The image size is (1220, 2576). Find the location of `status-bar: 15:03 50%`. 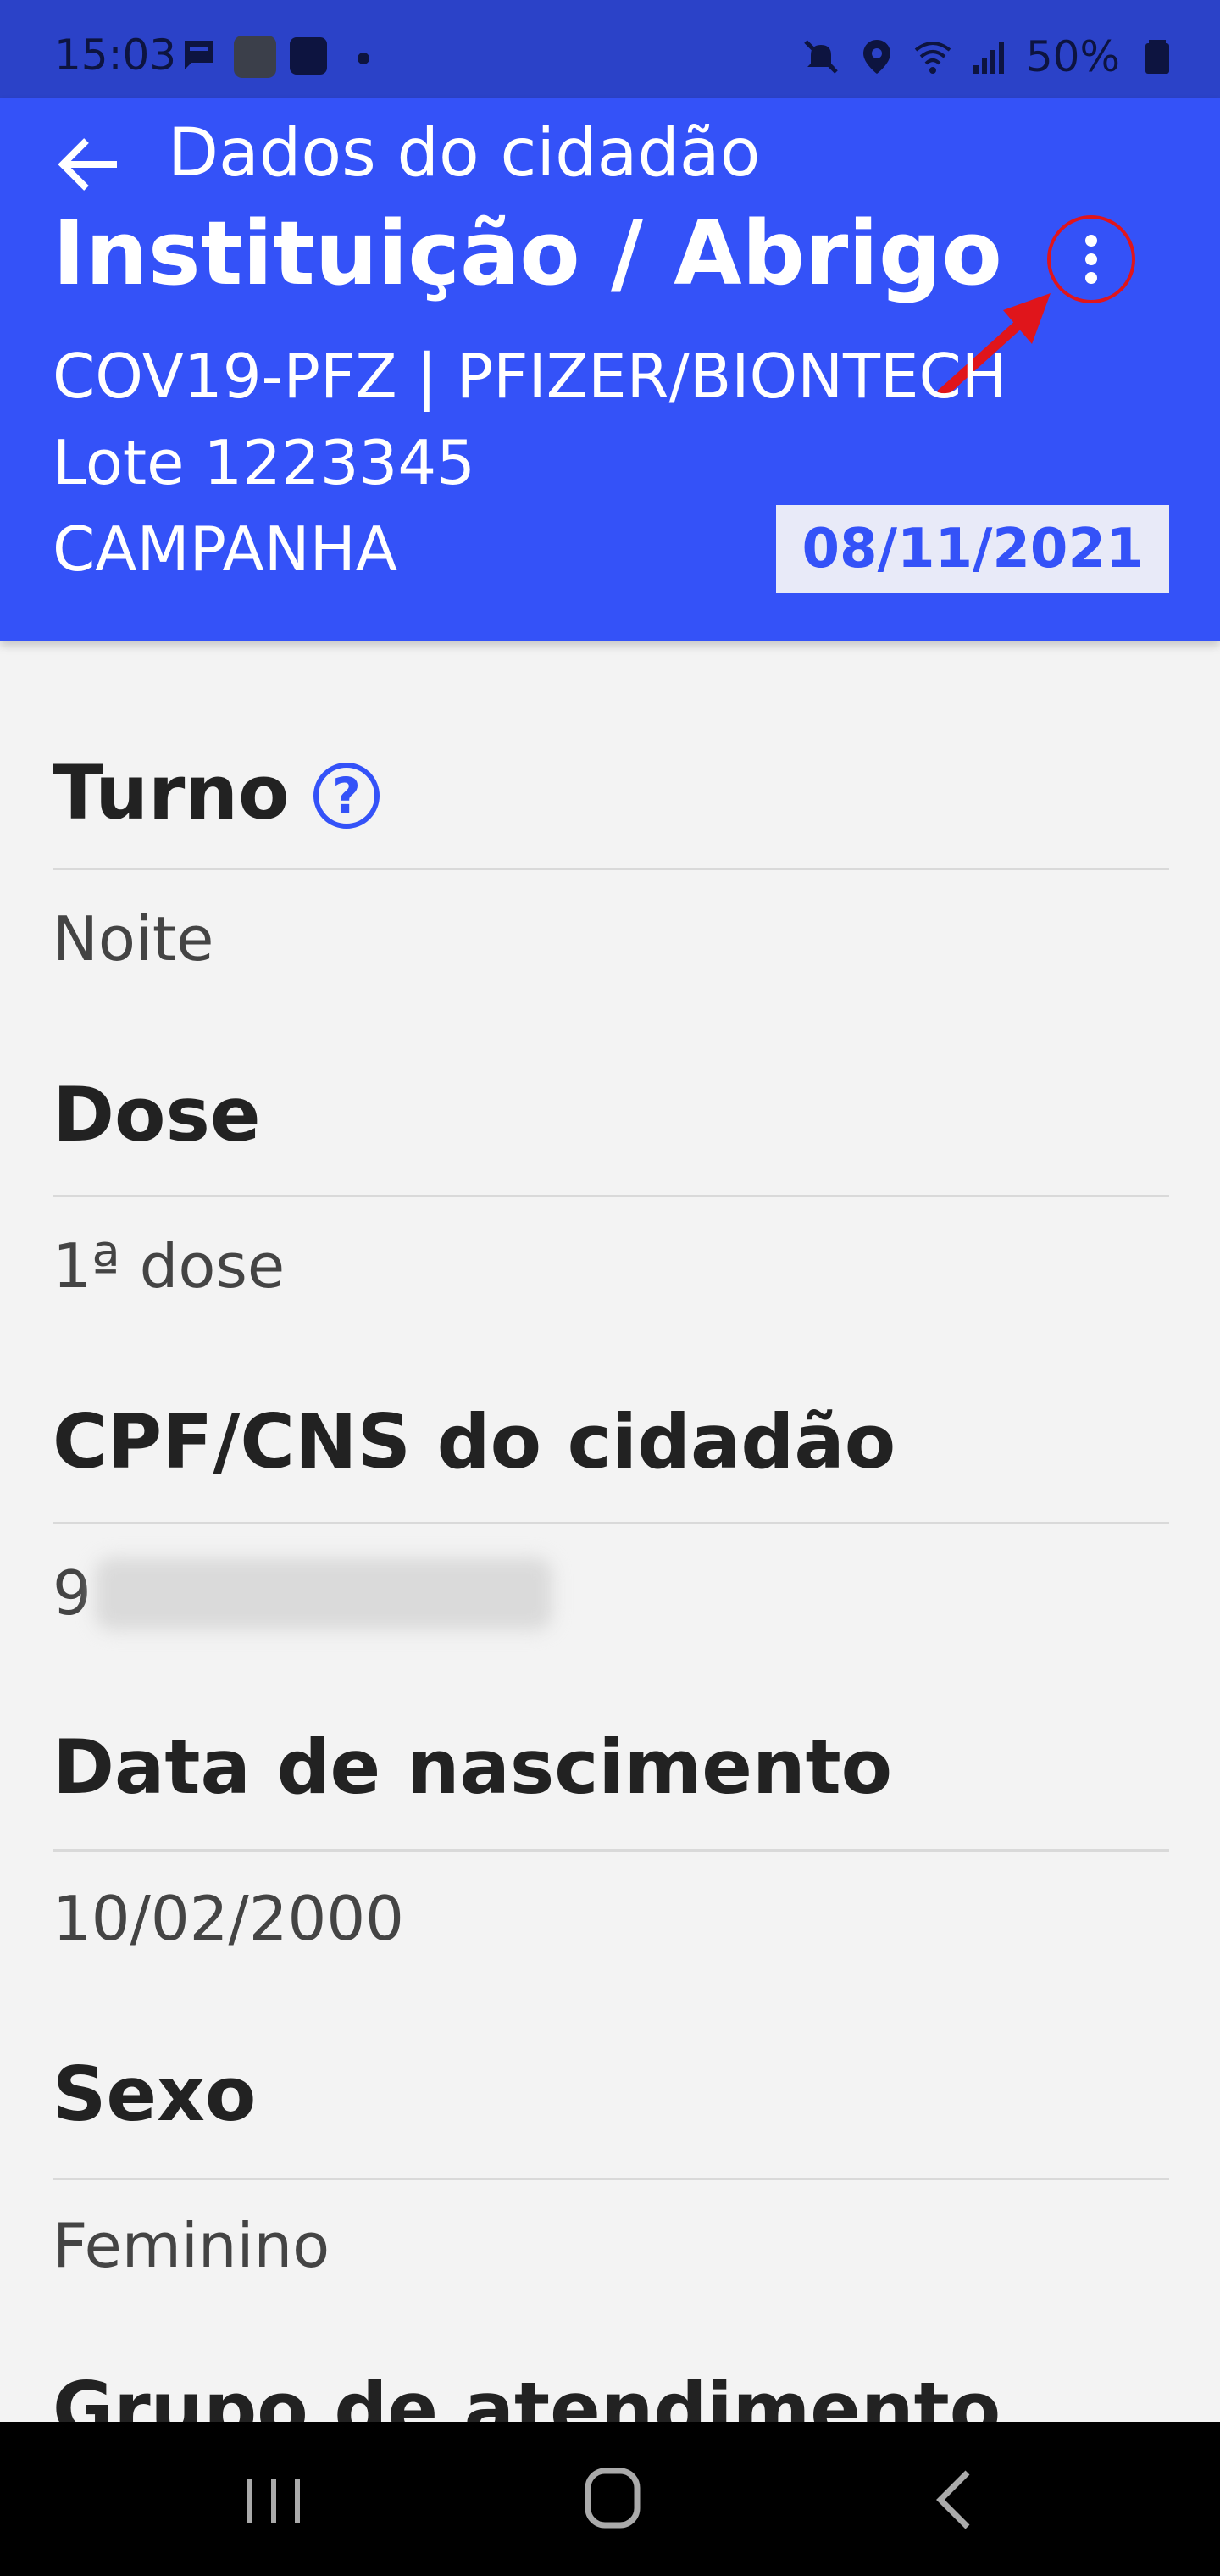

status-bar: 15:03 50% is located at coordinates (610, 49).